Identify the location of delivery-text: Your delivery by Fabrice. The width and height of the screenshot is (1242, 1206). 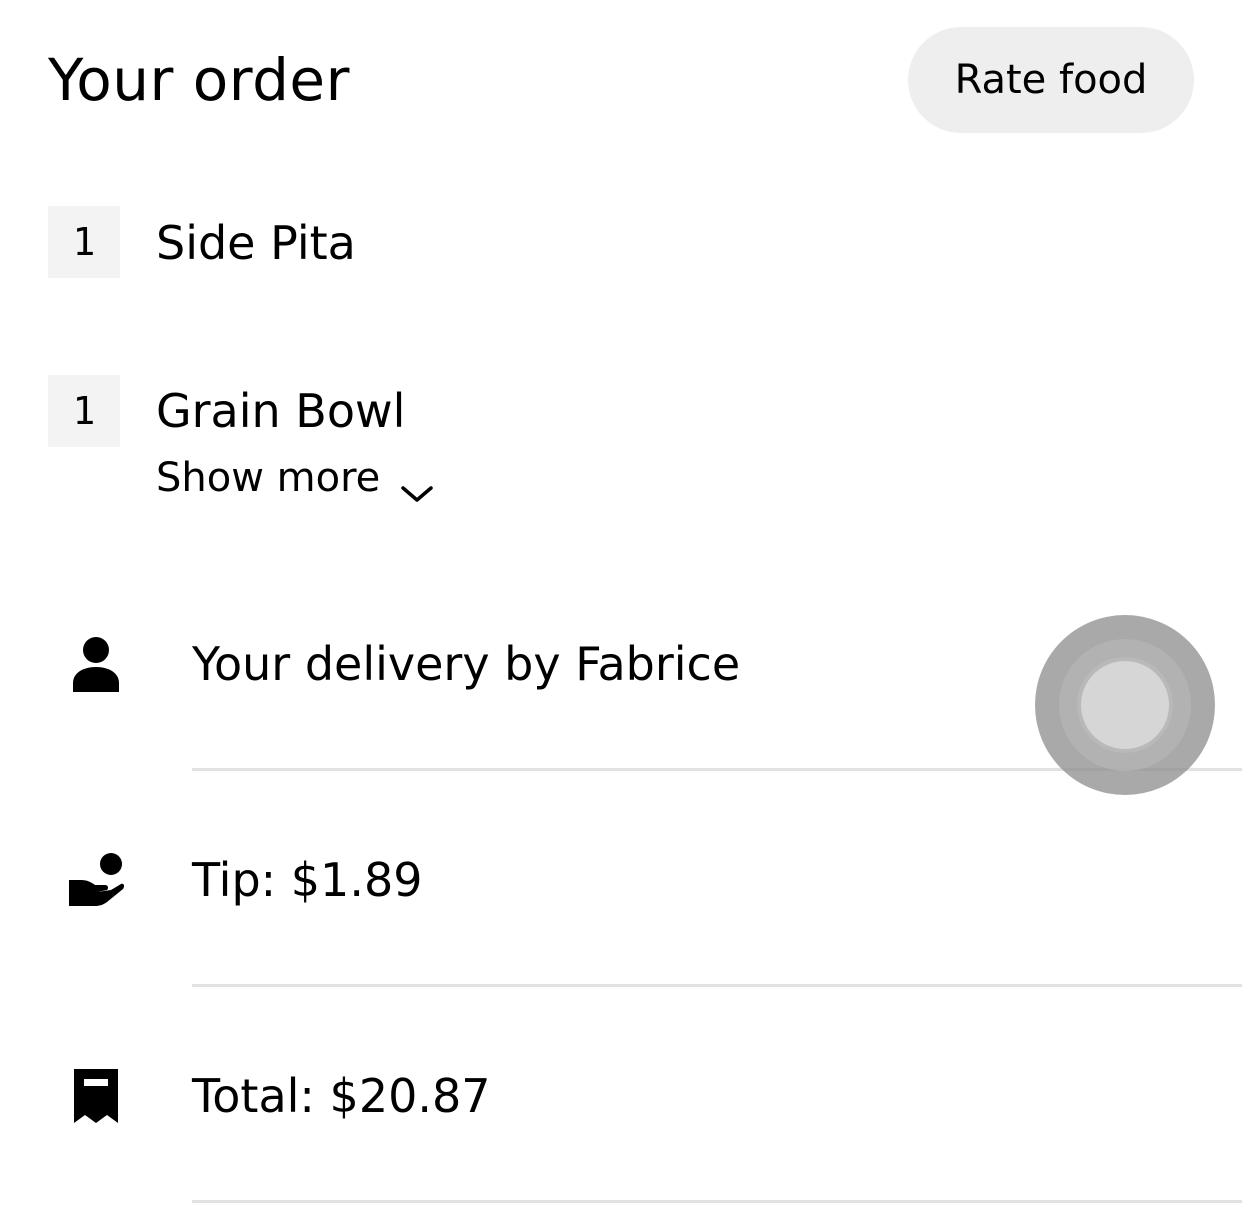
(466, 664).